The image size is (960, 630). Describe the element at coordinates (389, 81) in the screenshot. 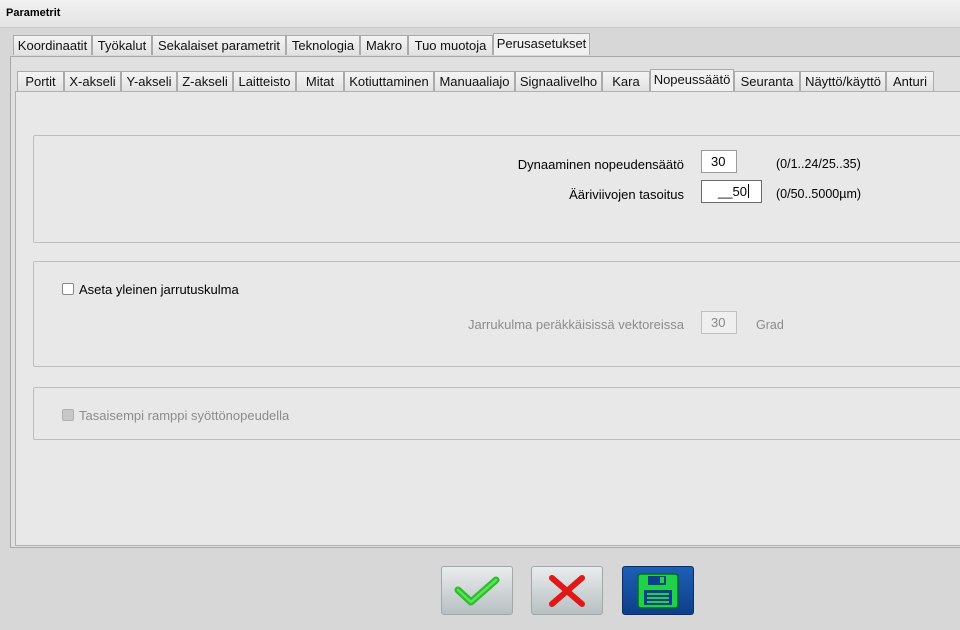

I see `tab-kotiuttaminen: Kotiuttaminen` at that location.